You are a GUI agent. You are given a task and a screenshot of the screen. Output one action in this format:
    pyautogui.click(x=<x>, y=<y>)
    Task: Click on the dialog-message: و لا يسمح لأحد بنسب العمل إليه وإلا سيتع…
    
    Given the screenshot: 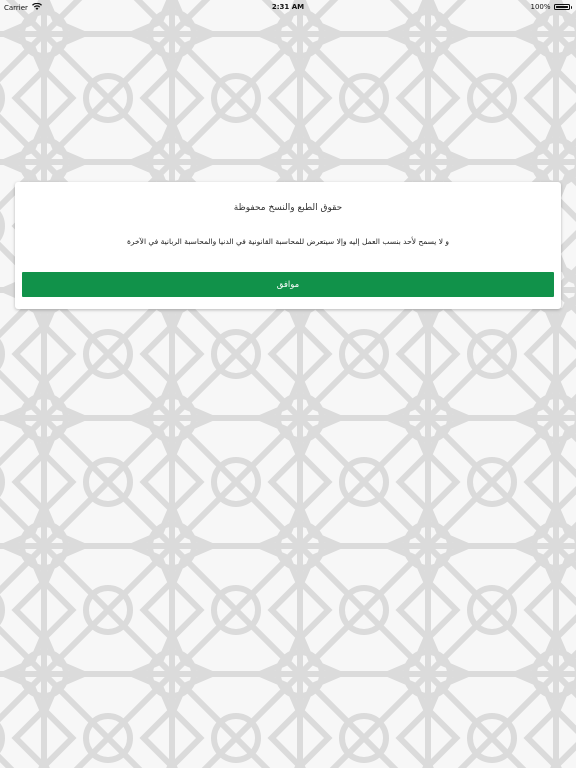 What is the action you would take?
    pyautogui.click(x=288, y=241)
    